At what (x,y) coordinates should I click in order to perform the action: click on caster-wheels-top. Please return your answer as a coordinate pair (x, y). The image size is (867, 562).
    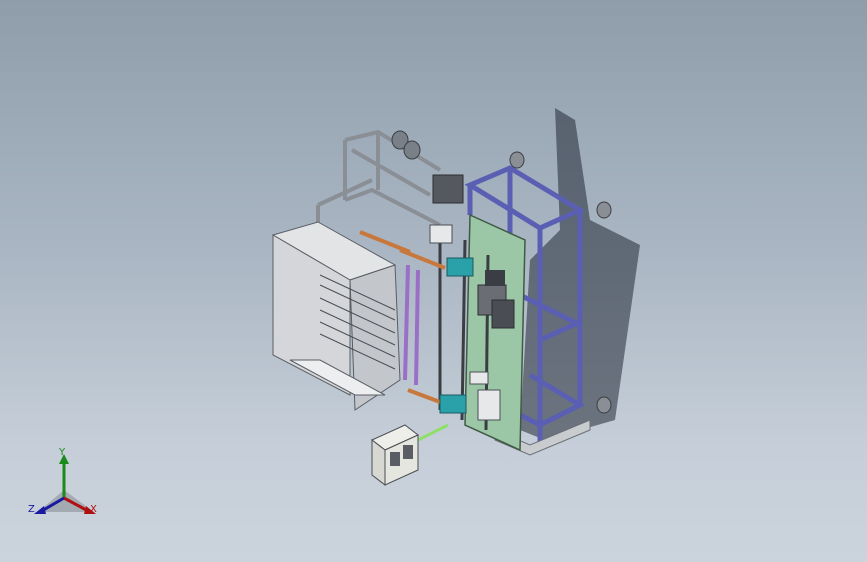
    Looking at the image, I should click on (406, 145).